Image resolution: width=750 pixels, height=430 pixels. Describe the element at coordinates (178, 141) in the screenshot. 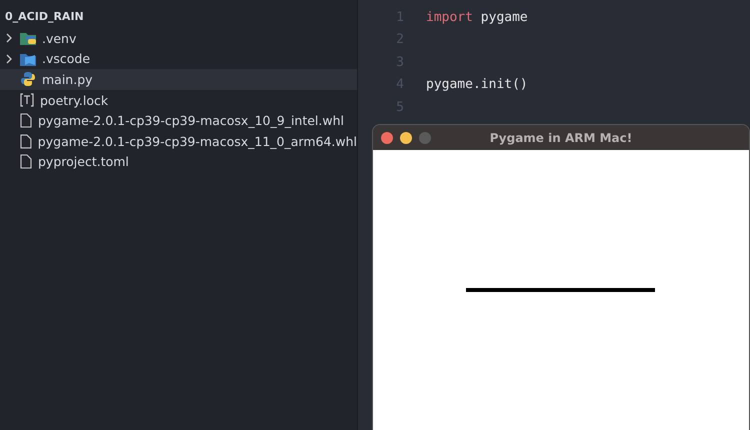

I see `file-tree-item: pygame-2.0.1-cp39-cp39-macosx_11_0_arm64.whl` at that location.